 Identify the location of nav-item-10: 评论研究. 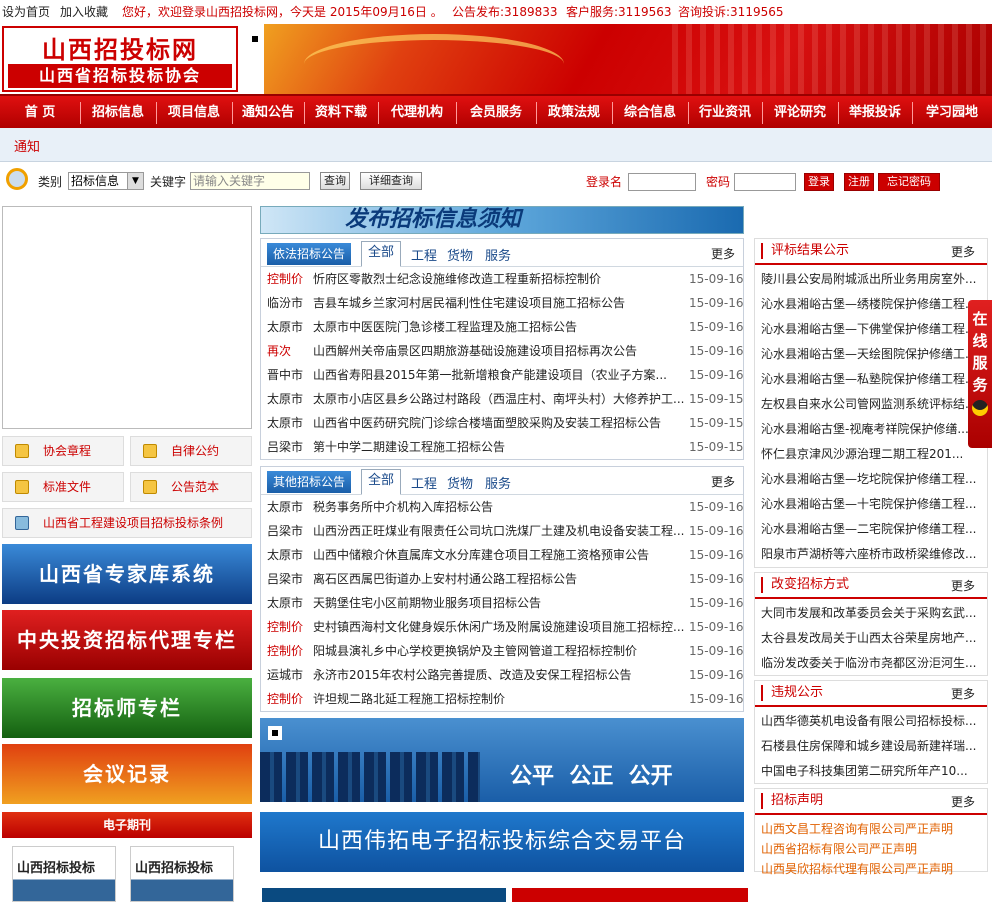
(800, 113).